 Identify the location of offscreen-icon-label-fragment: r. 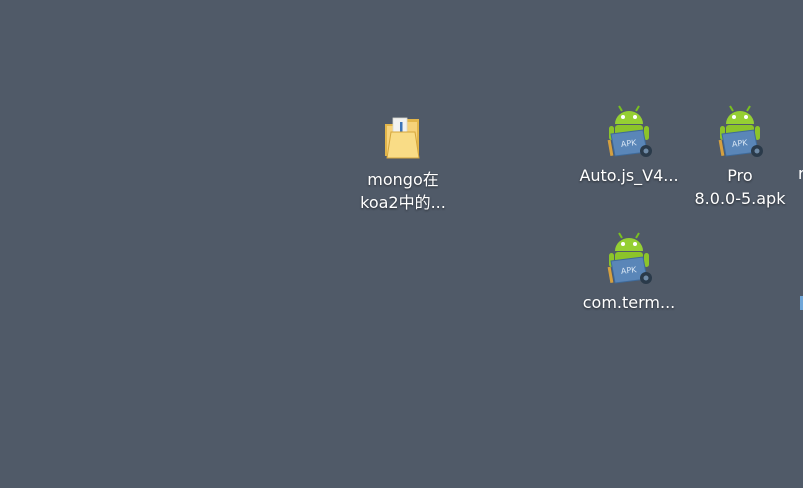
(800, 173).